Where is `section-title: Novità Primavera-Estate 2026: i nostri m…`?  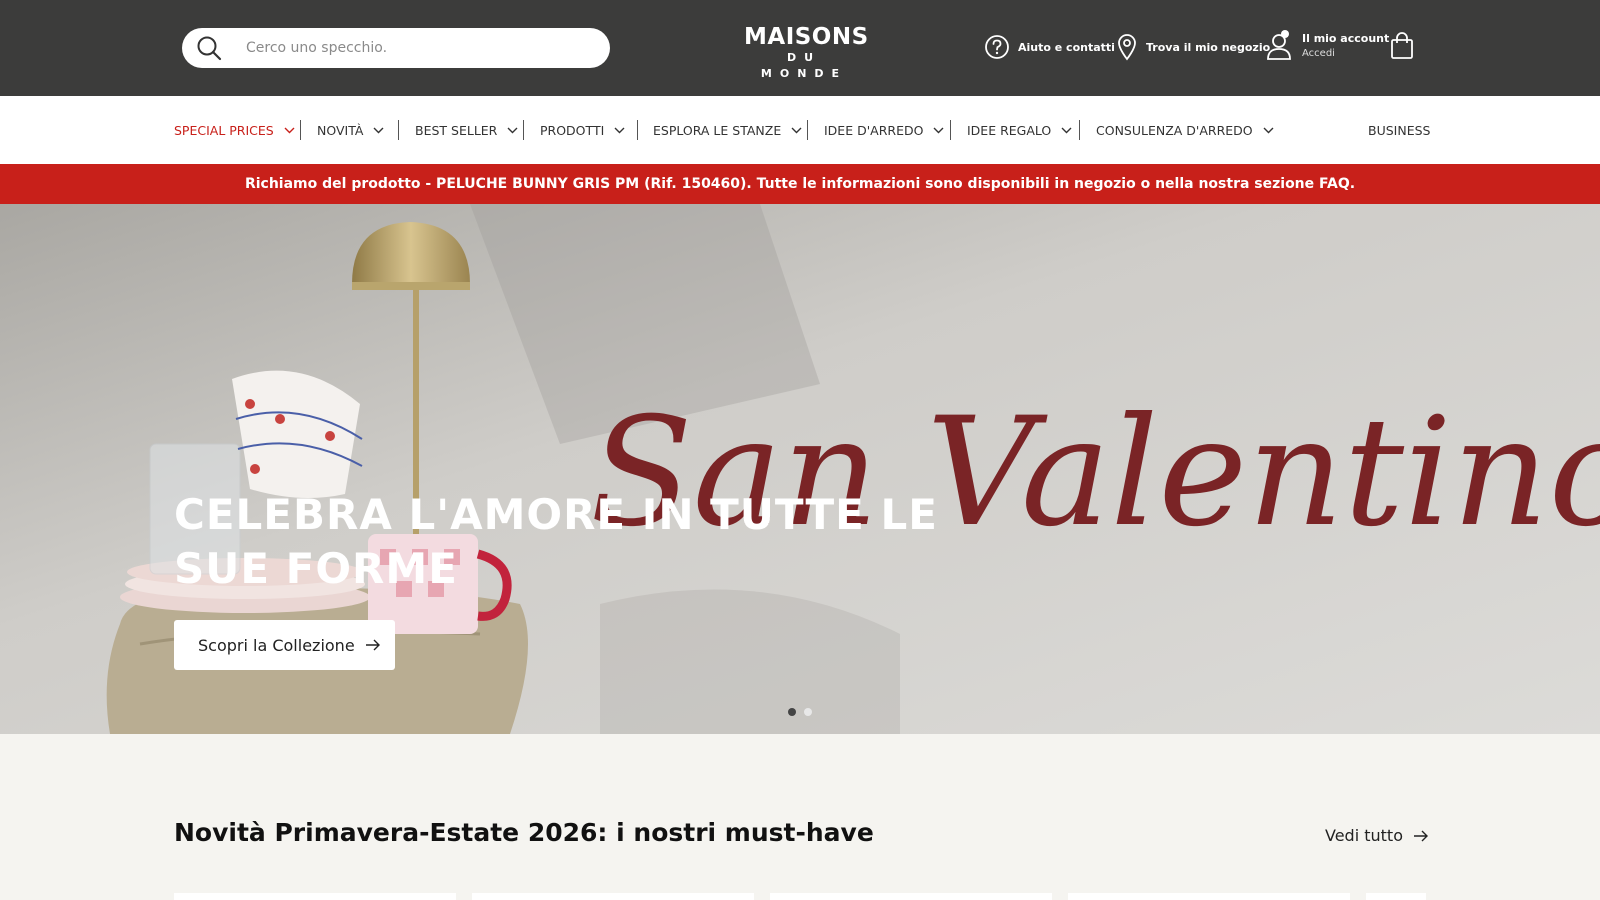 section-title: Novità Primavera-Estate 2026: i nostri m… is located at coordinates (524, 832).